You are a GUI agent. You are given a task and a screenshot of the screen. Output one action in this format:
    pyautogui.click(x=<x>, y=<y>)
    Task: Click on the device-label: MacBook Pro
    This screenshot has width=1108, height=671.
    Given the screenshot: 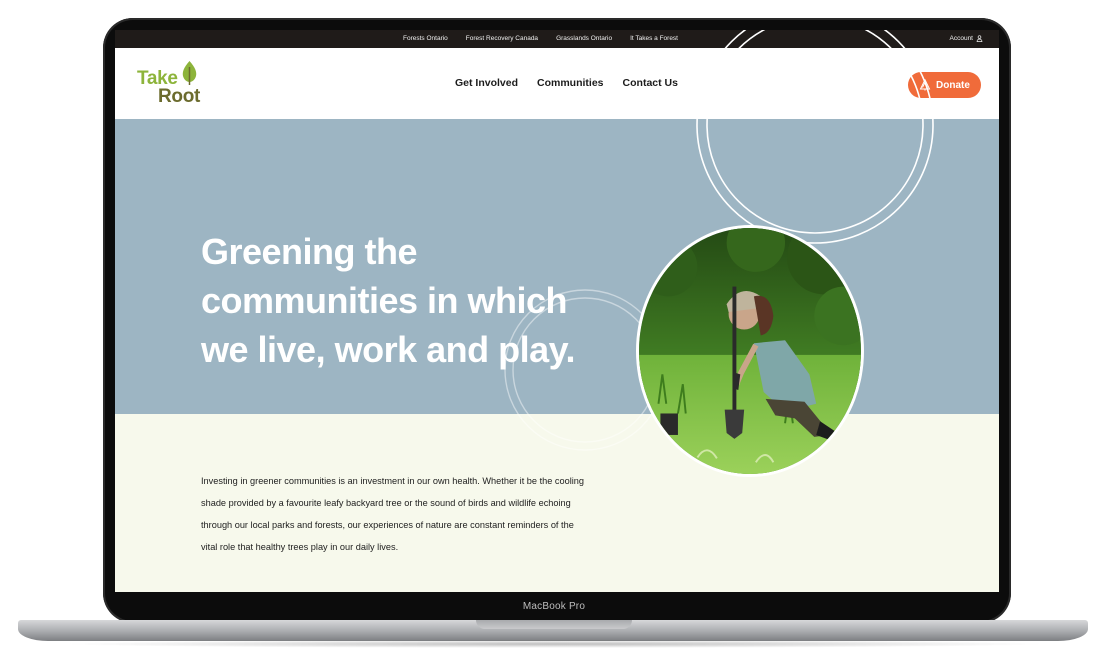 What is the action you would take?
    pyautogui.click(x=554, y=606)
    